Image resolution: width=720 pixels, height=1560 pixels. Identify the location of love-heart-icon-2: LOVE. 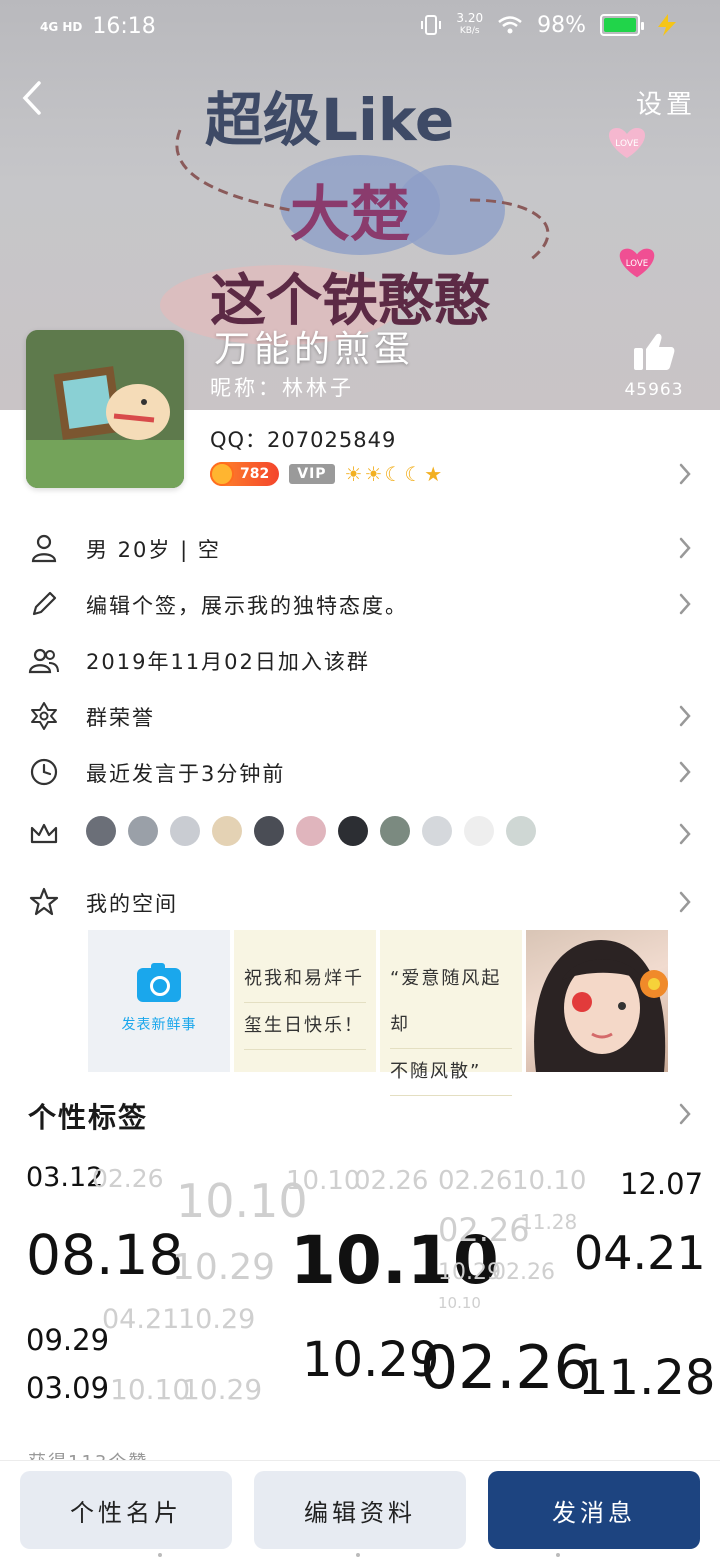
(637, 263).